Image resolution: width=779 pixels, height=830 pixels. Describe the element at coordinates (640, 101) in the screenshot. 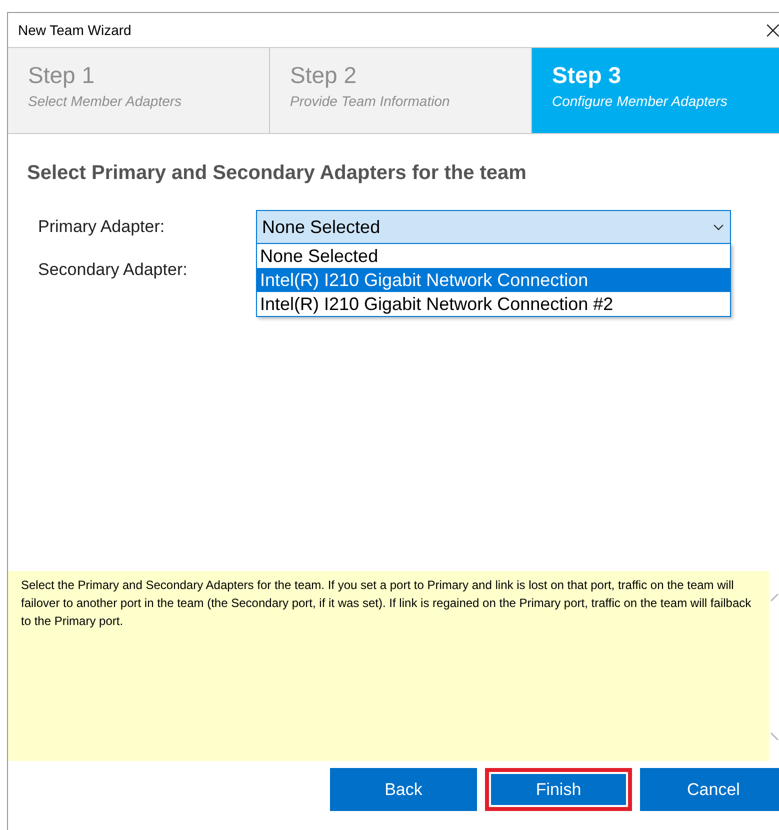

I see `step-subtitle: Configure Member Adapters` at that location.